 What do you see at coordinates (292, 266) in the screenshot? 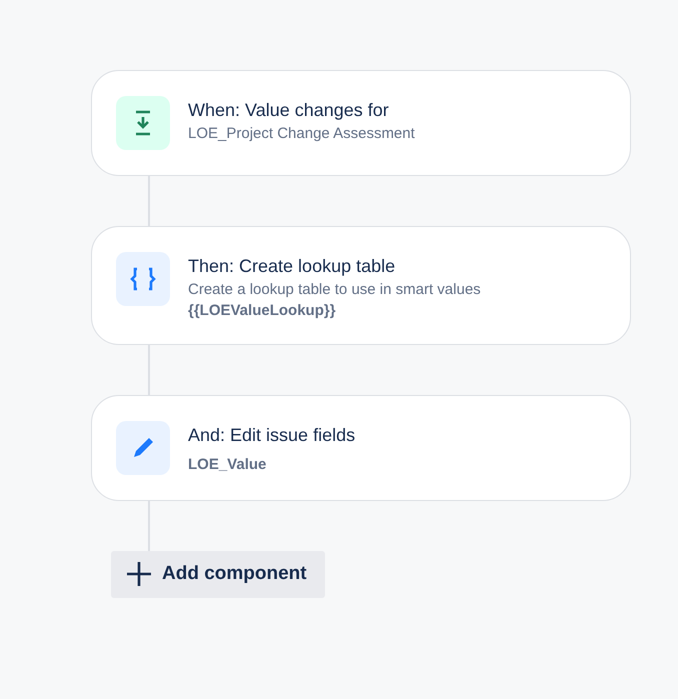
I see `step-title: Then: Create lookup table` at bounding box center [292, 266].